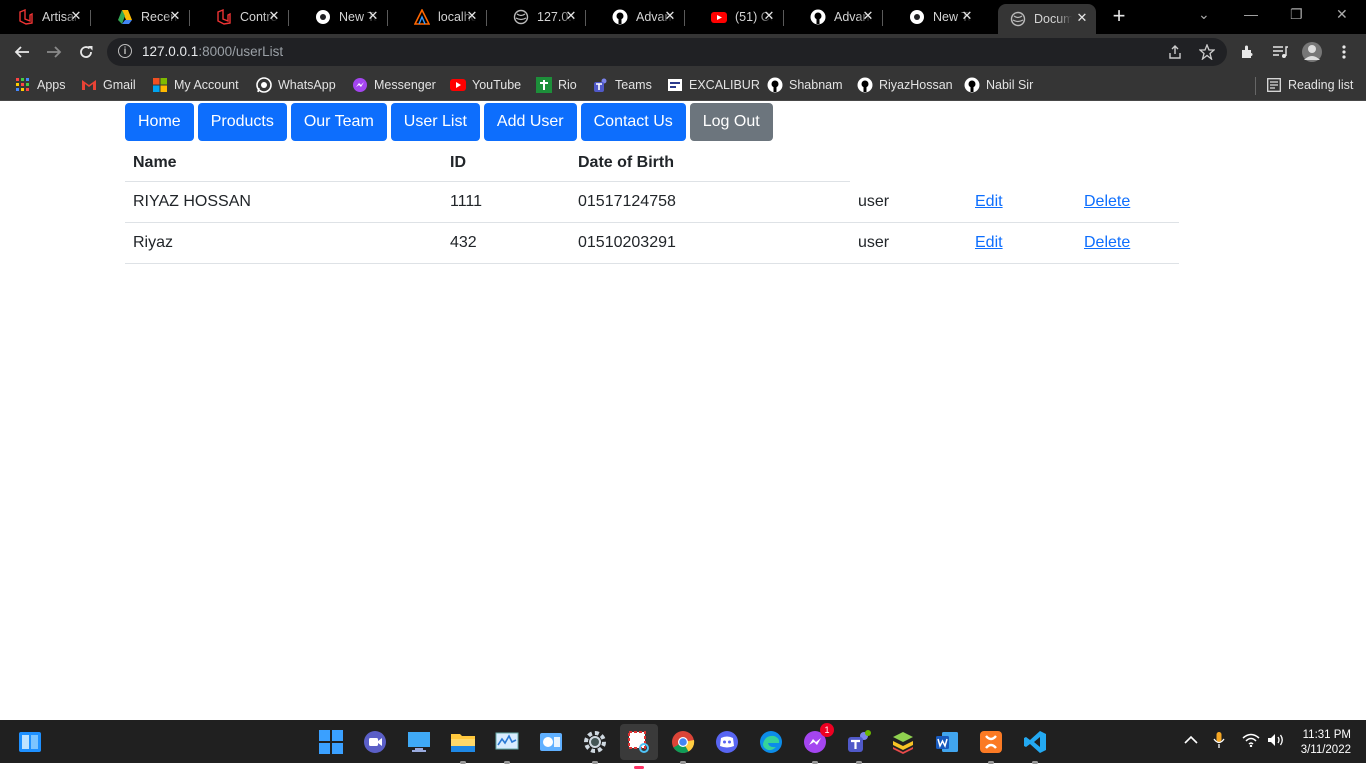  I want to click on browser-tab: (51) Co ✕, so click(738, 17).